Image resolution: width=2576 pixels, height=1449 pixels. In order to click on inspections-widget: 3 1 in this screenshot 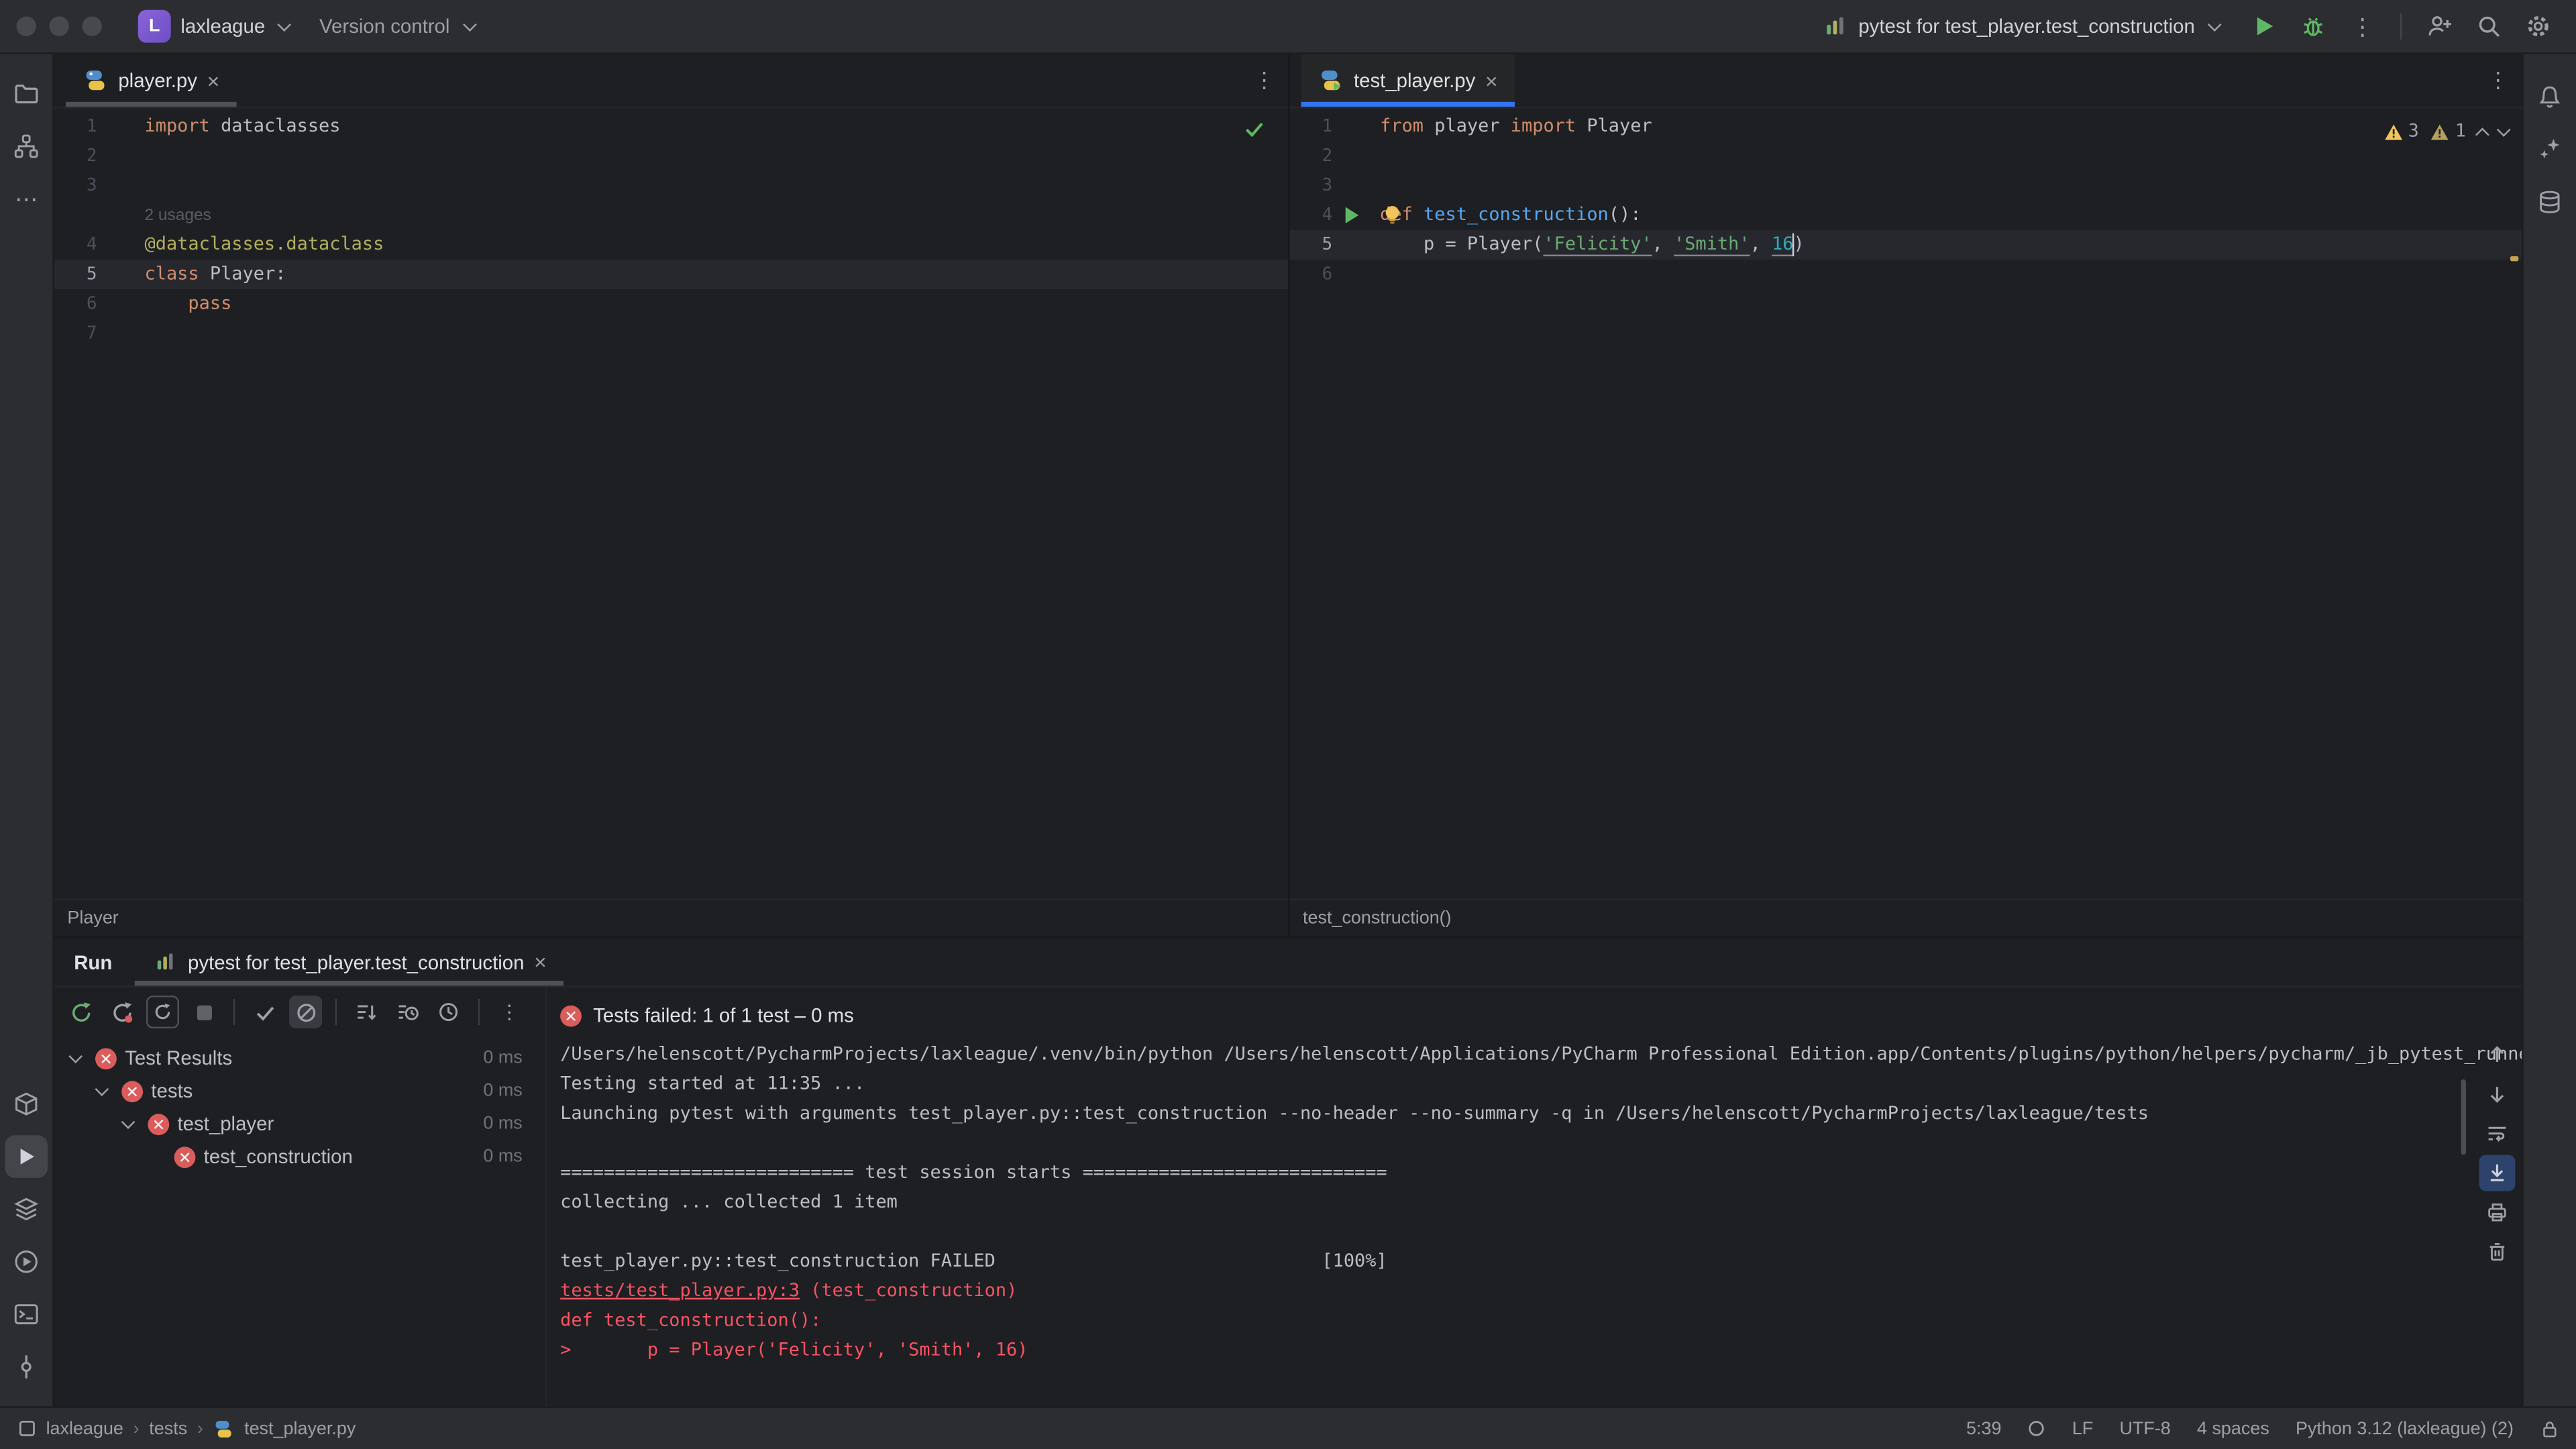, I will do `click(2447, 131)`.